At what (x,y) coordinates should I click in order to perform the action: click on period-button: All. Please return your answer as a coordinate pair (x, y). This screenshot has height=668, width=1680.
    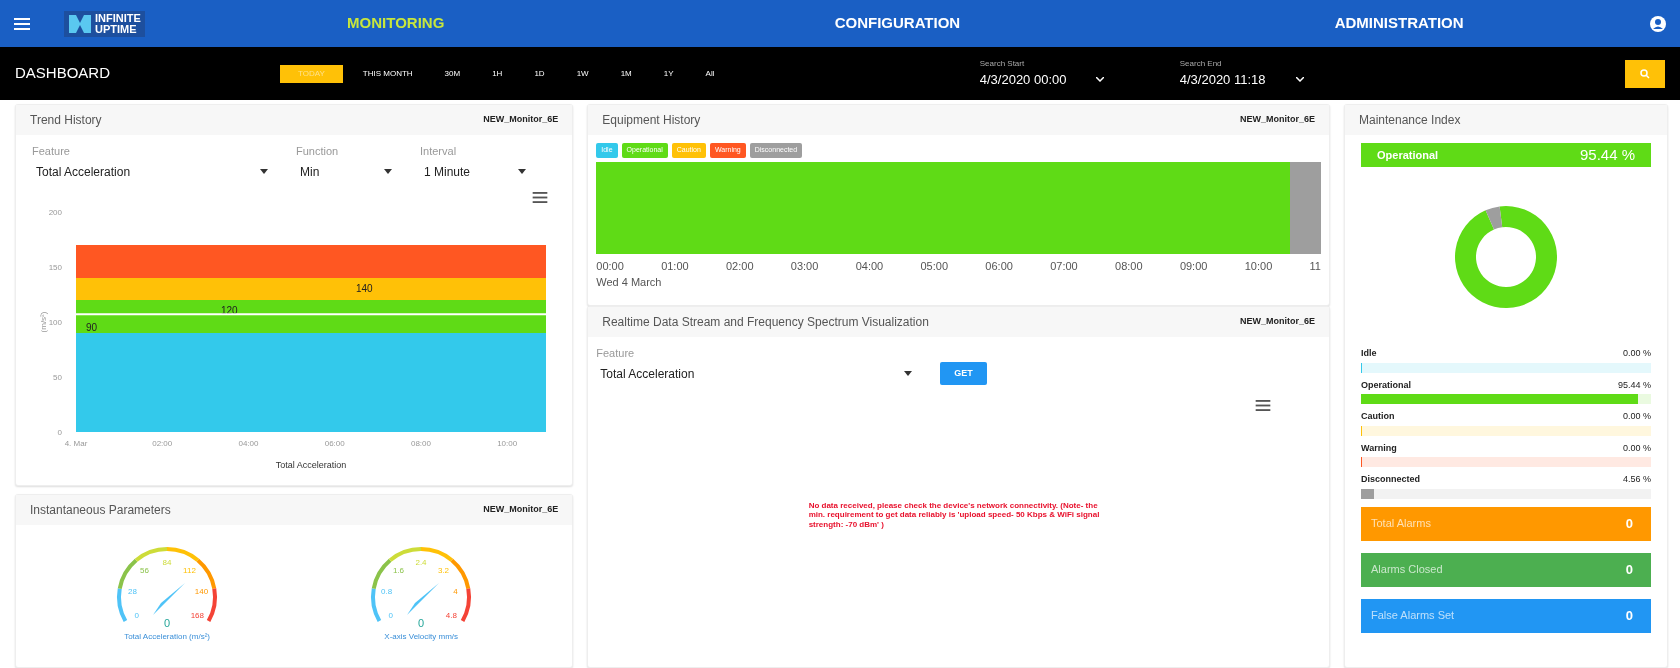
    Looking at the image, I should click on (710, 73).